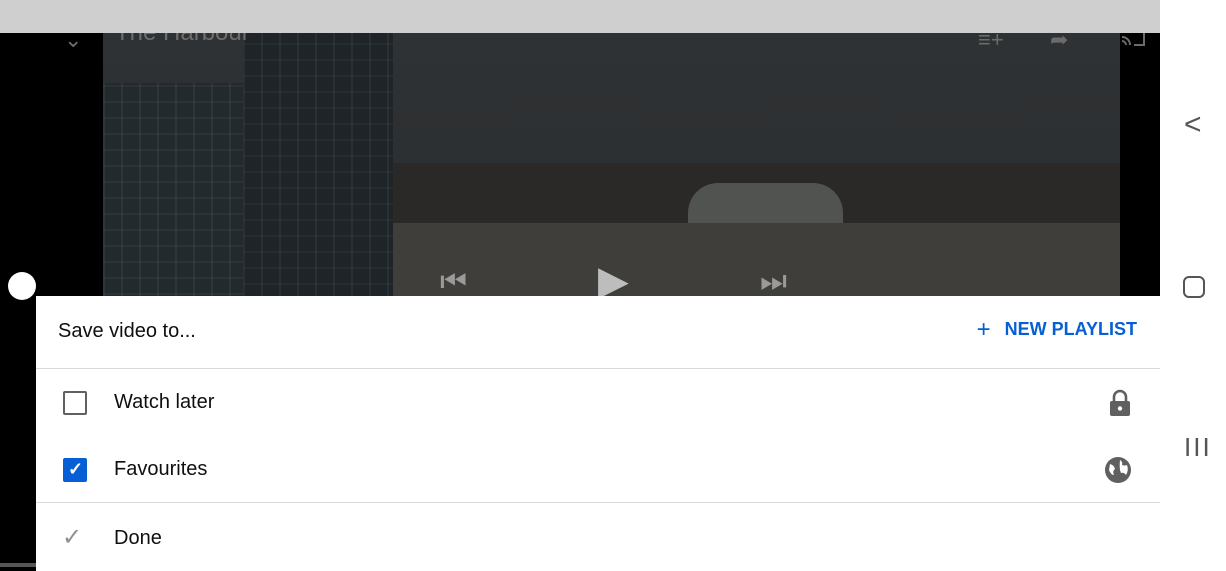  I want to click on done-button: ✓ Done, so click(598, 537).